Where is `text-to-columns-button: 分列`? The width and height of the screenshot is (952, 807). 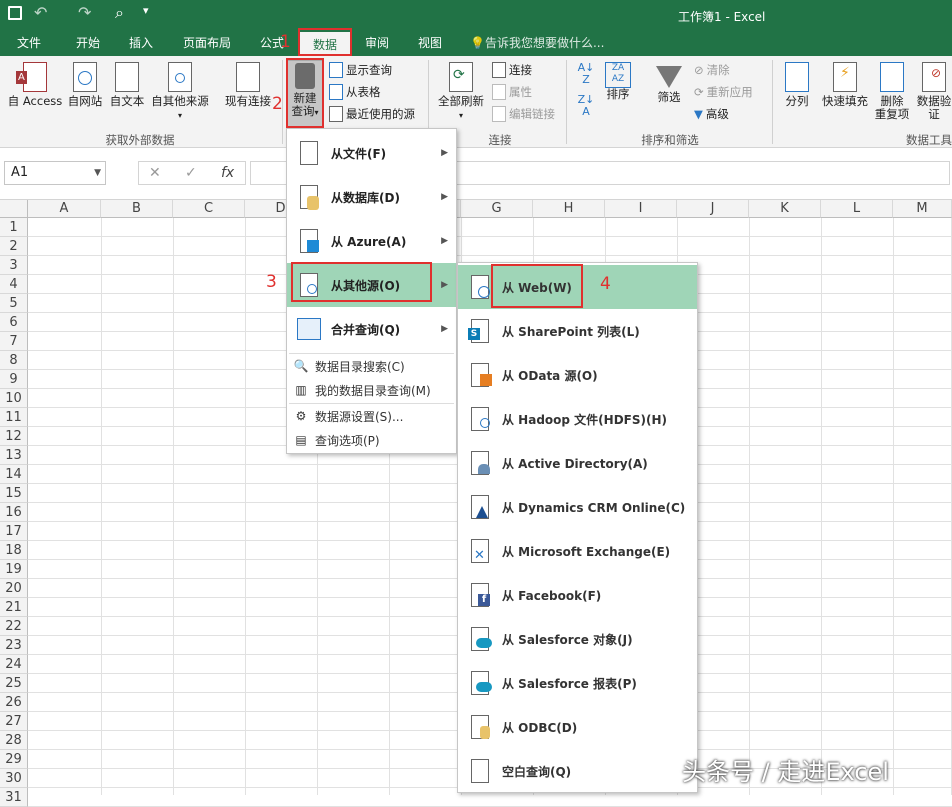 text-to-columns-button: 分列 is located at coordinates (797, 85).